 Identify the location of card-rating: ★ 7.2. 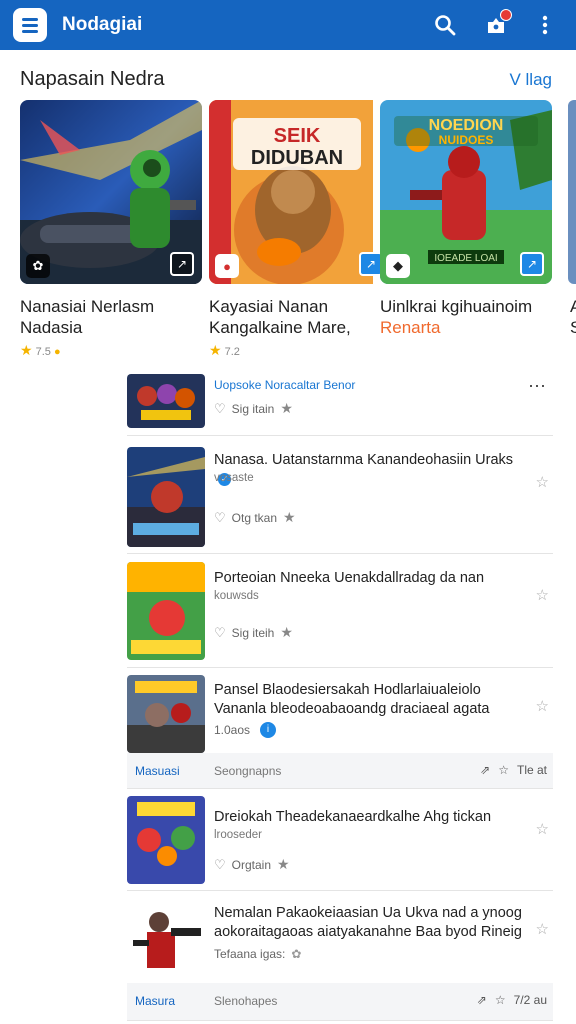
(300, 350).